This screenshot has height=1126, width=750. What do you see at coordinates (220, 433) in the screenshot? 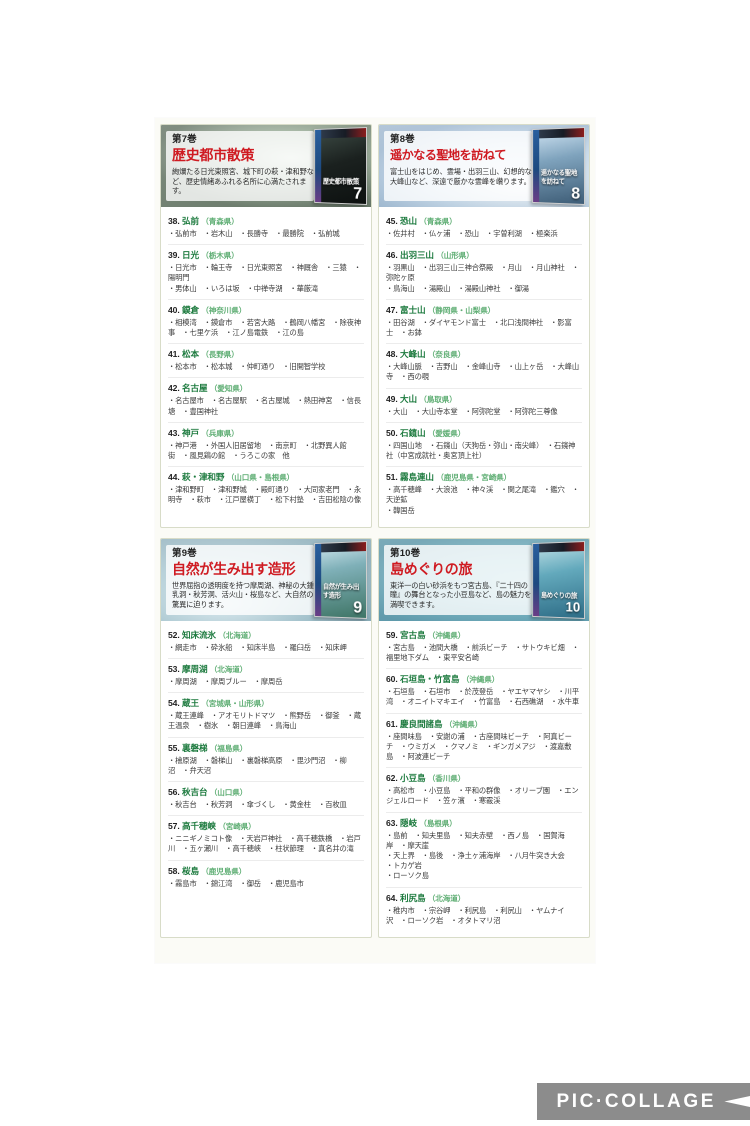
I see `entry-prefecture: （兵庫県）` at bounding box center [220, 433].